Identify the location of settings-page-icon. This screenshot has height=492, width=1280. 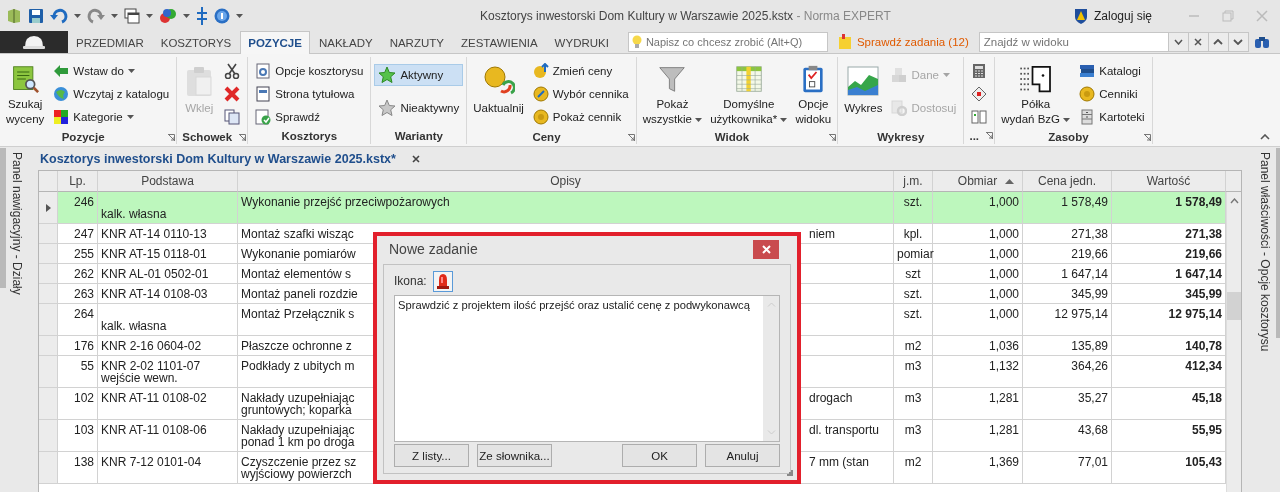
(263, 71).